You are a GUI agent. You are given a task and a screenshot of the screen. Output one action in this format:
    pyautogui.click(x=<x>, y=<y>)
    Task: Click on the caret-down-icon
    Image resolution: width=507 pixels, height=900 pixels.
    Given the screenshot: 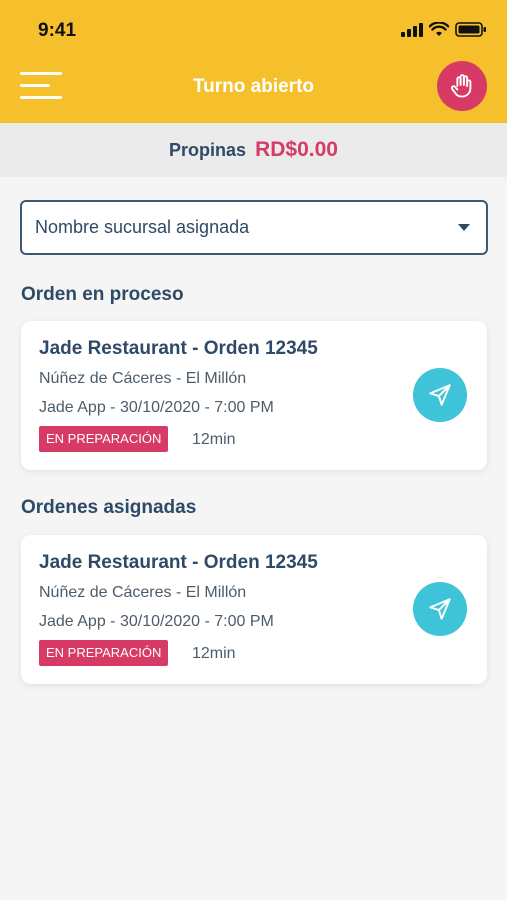 What is the action you would take?
    pyautogui.click(x=464, y=227)
    